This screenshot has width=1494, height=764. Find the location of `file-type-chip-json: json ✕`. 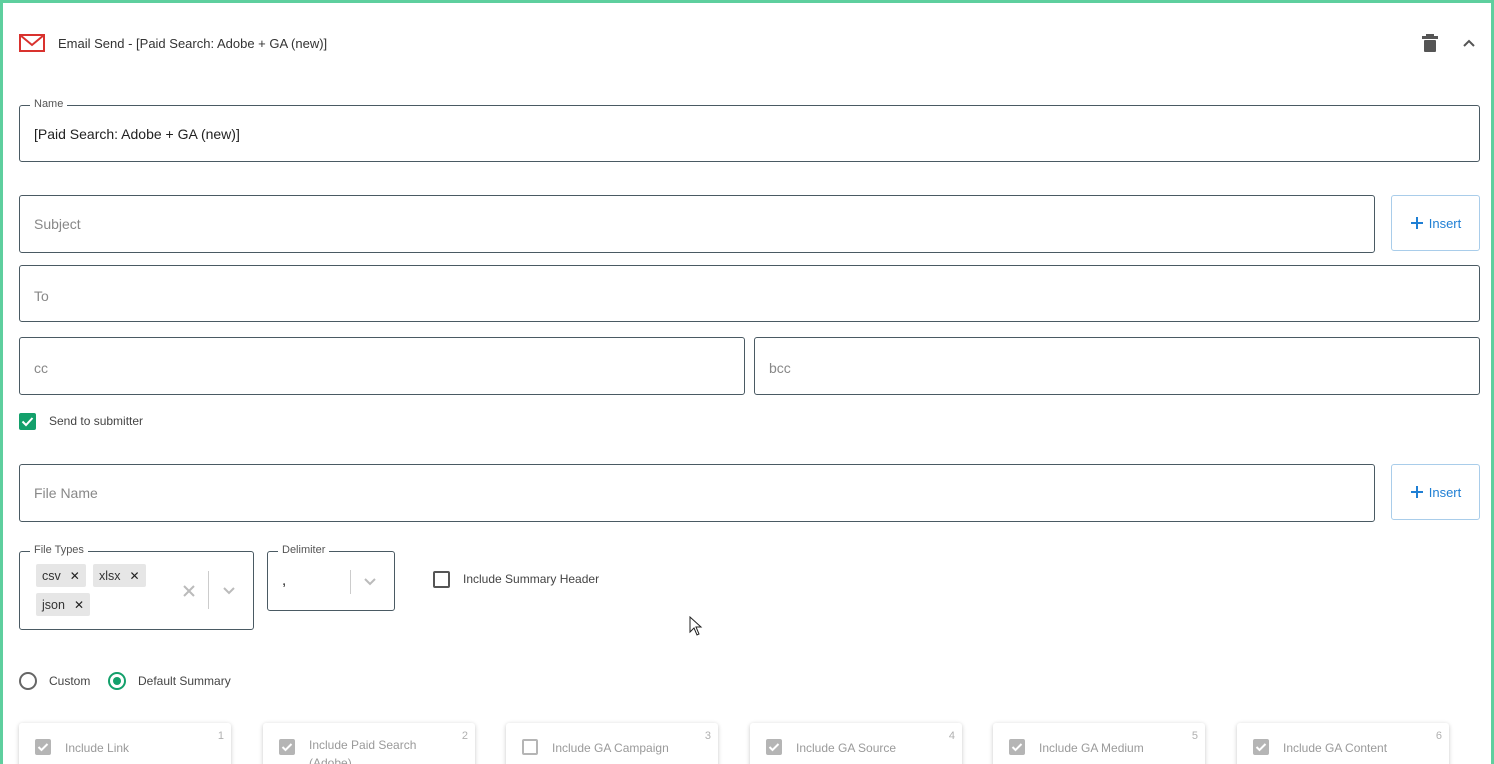

file-type-chip-json: json ✕ is located at coordinates (63, 604).